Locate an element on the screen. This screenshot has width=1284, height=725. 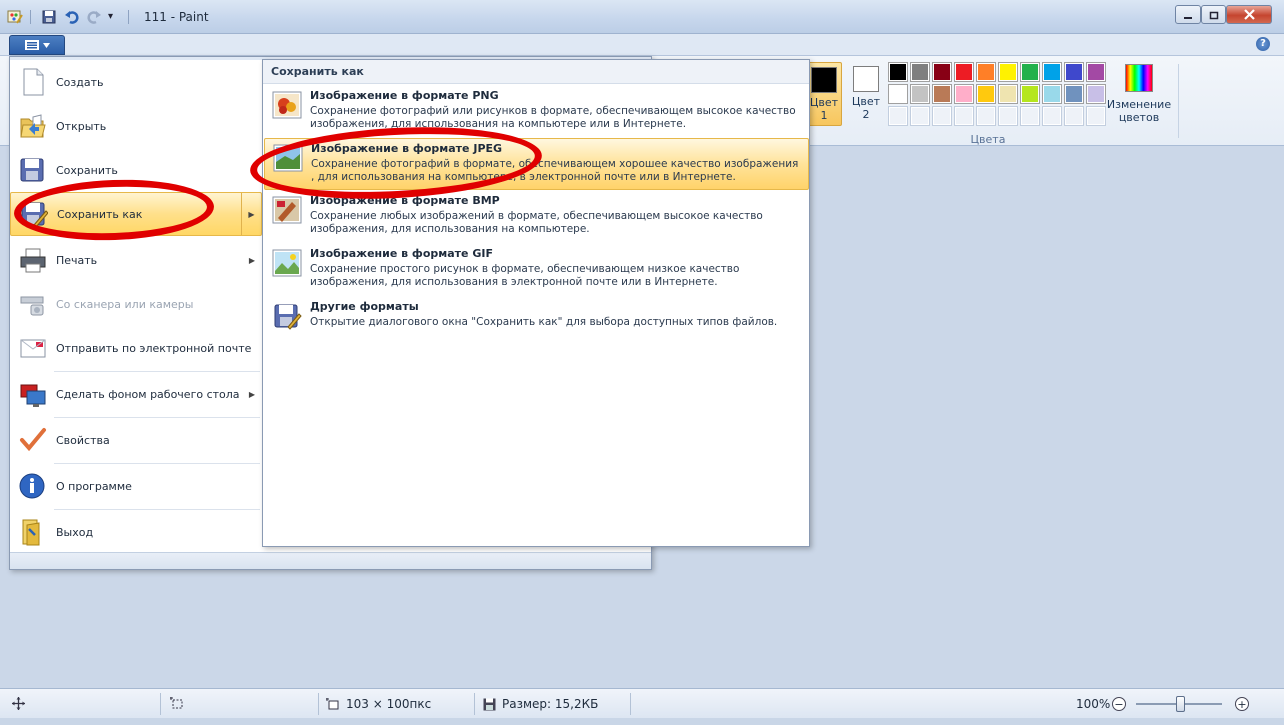
submenu-item-heading: Изображение в формате JPEG is located at coordinates (407, 148).